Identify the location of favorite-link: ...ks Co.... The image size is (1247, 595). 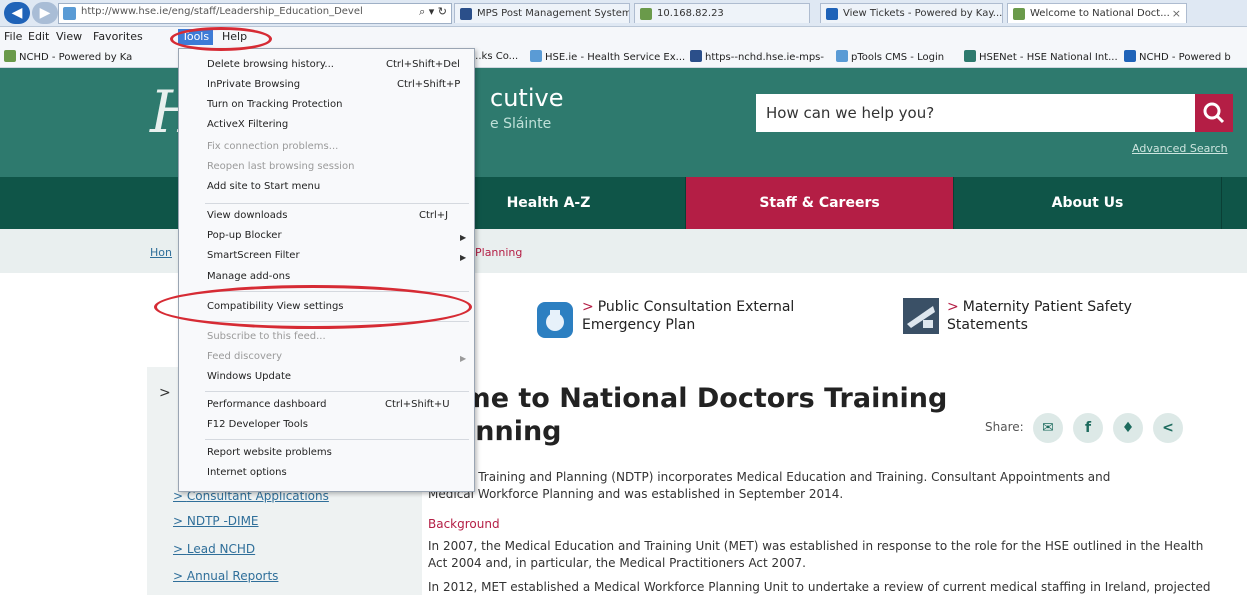
(495, 57).